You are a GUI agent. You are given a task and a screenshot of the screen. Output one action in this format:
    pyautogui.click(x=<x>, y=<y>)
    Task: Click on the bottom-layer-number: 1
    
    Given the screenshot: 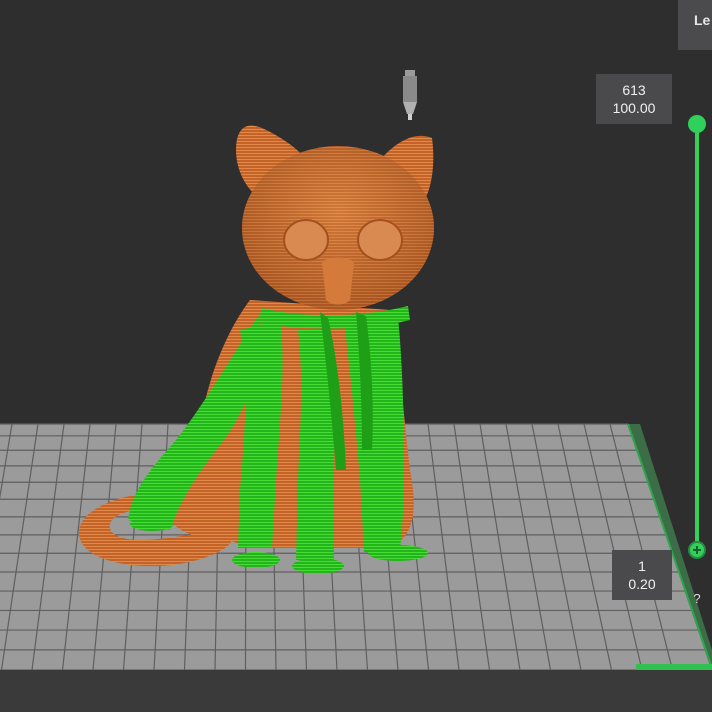 What is the action you would take?
    pyautogui.click(x=642, y=566)
    